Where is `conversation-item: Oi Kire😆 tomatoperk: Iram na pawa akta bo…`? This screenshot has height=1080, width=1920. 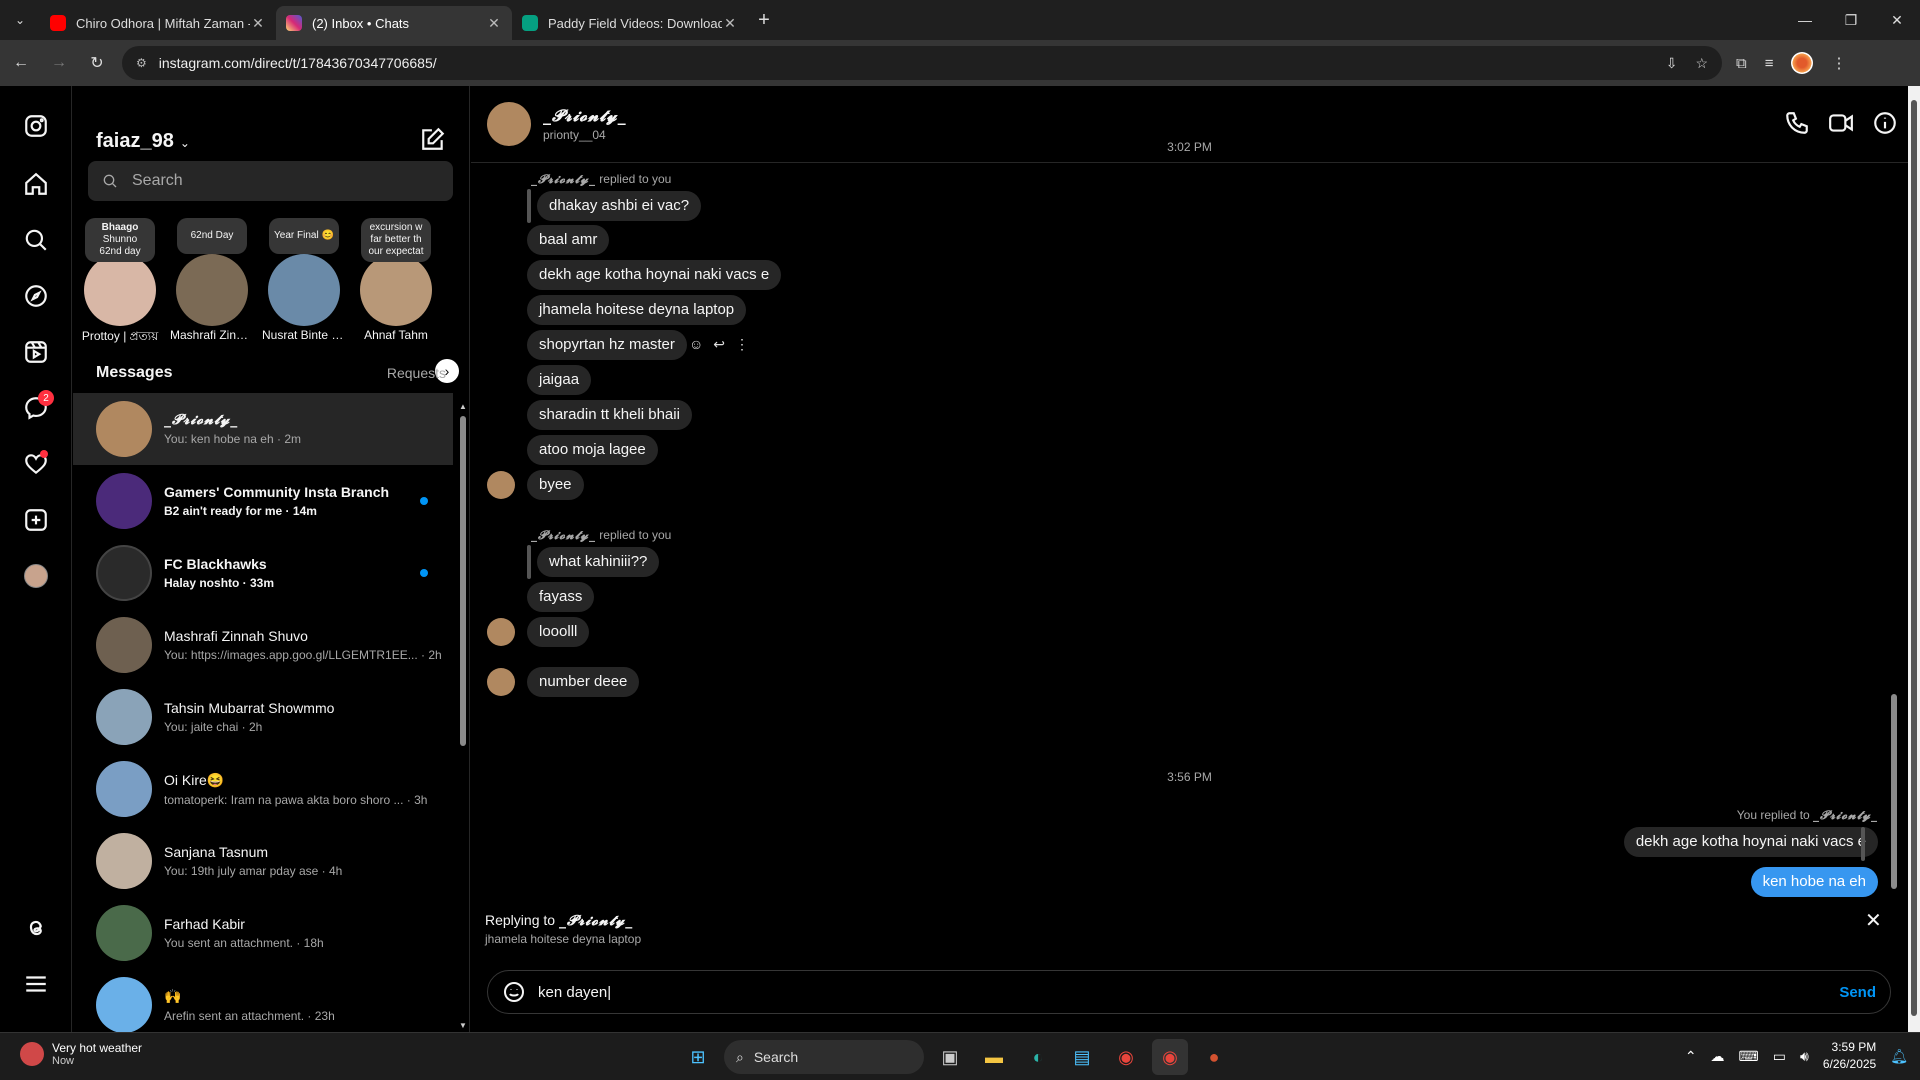
conversation-item: Oi Kire😆 tomatoperk: Iram na pawa akta bo… is located at coordinates (263, 789).